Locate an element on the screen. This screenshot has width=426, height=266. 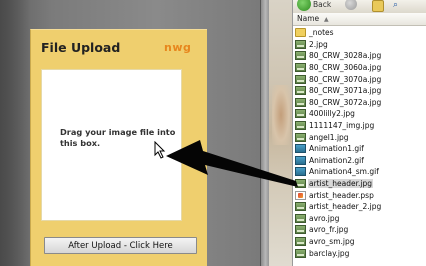
panel-title: File Upload is located at coordinates (81, 47).